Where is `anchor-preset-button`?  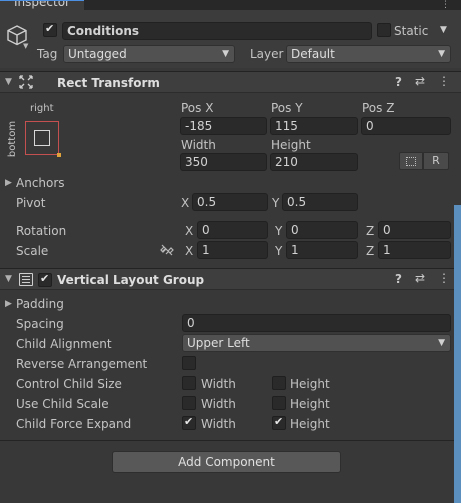
anchor-preset-button is located at coordinates (43, 139).